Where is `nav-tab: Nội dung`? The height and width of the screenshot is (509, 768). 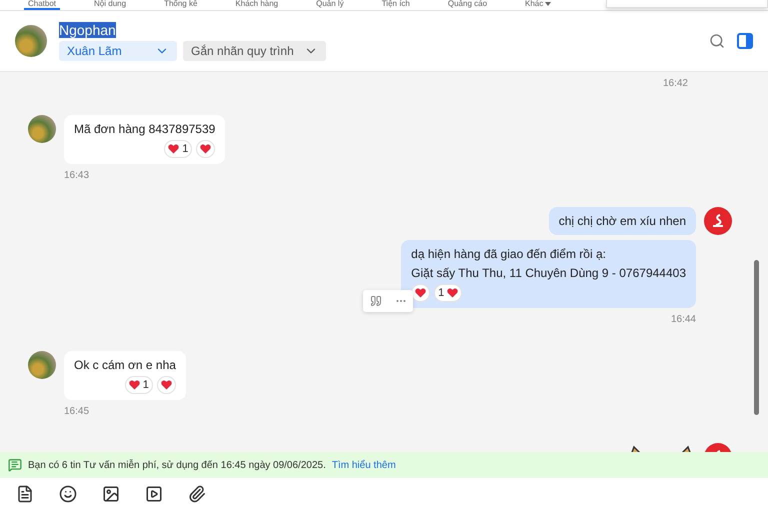
nav-tab: Nội dung is located at coordinates (110, 5).